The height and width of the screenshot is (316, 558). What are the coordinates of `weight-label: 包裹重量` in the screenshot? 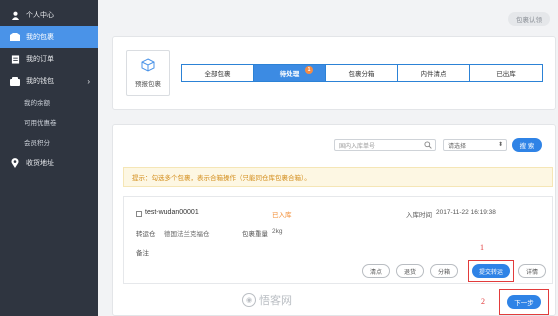 It's located at (255, 234).